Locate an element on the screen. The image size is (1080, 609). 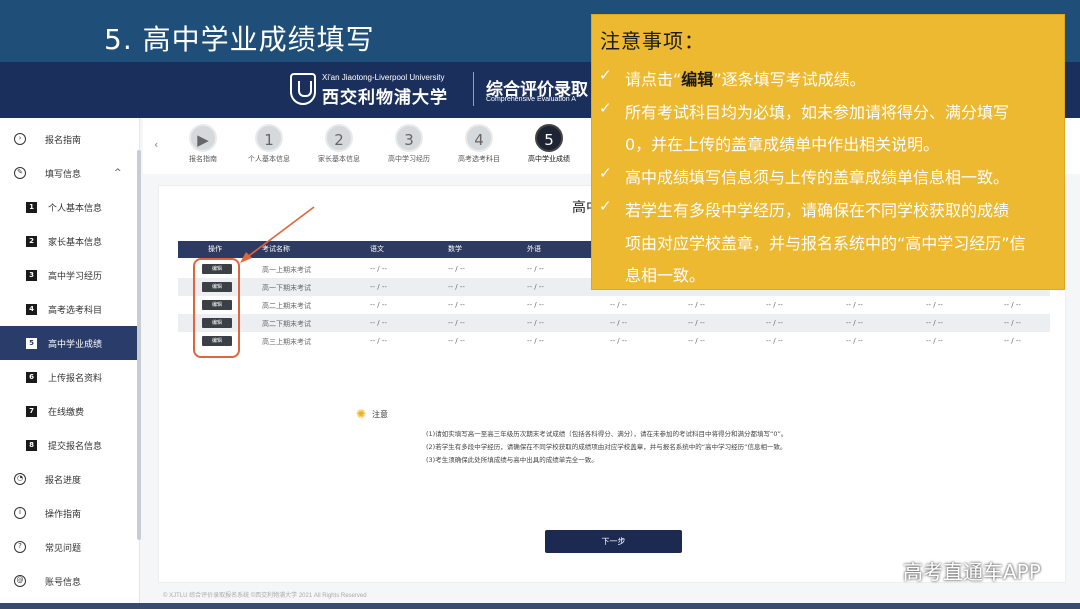
sidebar-item-label: 提交报名信息 is located at coordinates (75, 446).